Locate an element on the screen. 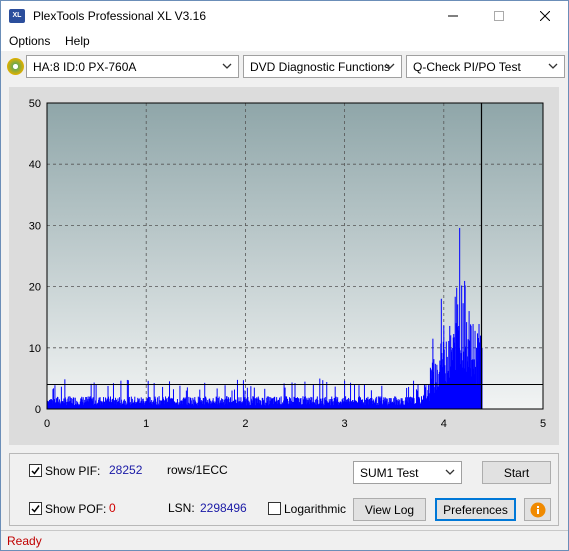  status-bar: Ready is located at coordinates (284, 540).